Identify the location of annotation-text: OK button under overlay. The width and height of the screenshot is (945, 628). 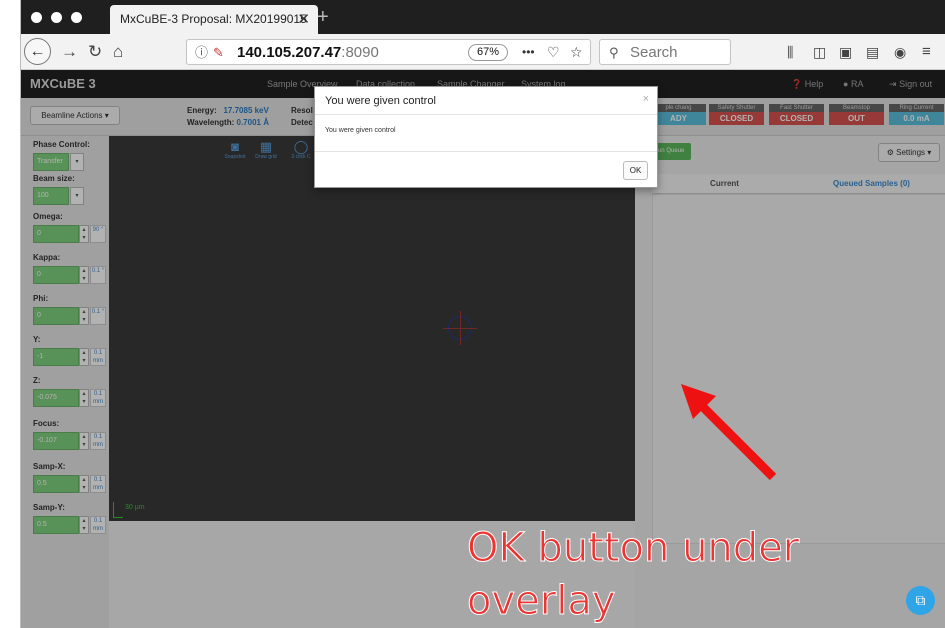
(633, 575).